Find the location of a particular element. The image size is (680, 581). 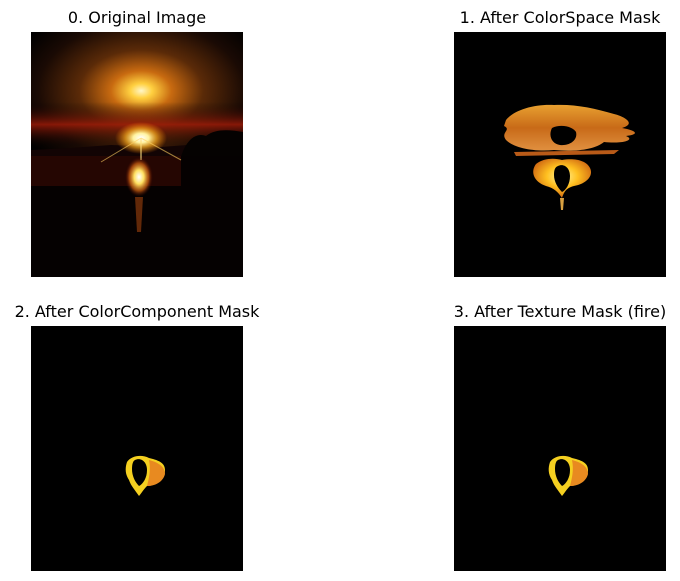

panel-title: 3. After Texture Mask (fire) is located at coordinates (560, 311).